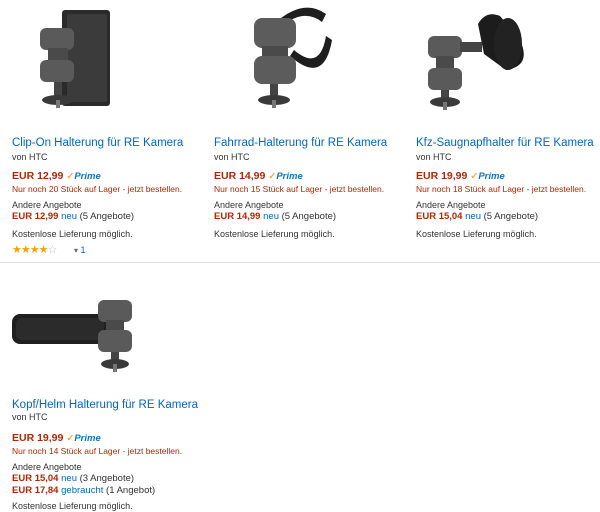 Image resolution: width=600 pixels, height=512 pixels. I want to click on offer-count: (1 Angebot), so click(131, 490).